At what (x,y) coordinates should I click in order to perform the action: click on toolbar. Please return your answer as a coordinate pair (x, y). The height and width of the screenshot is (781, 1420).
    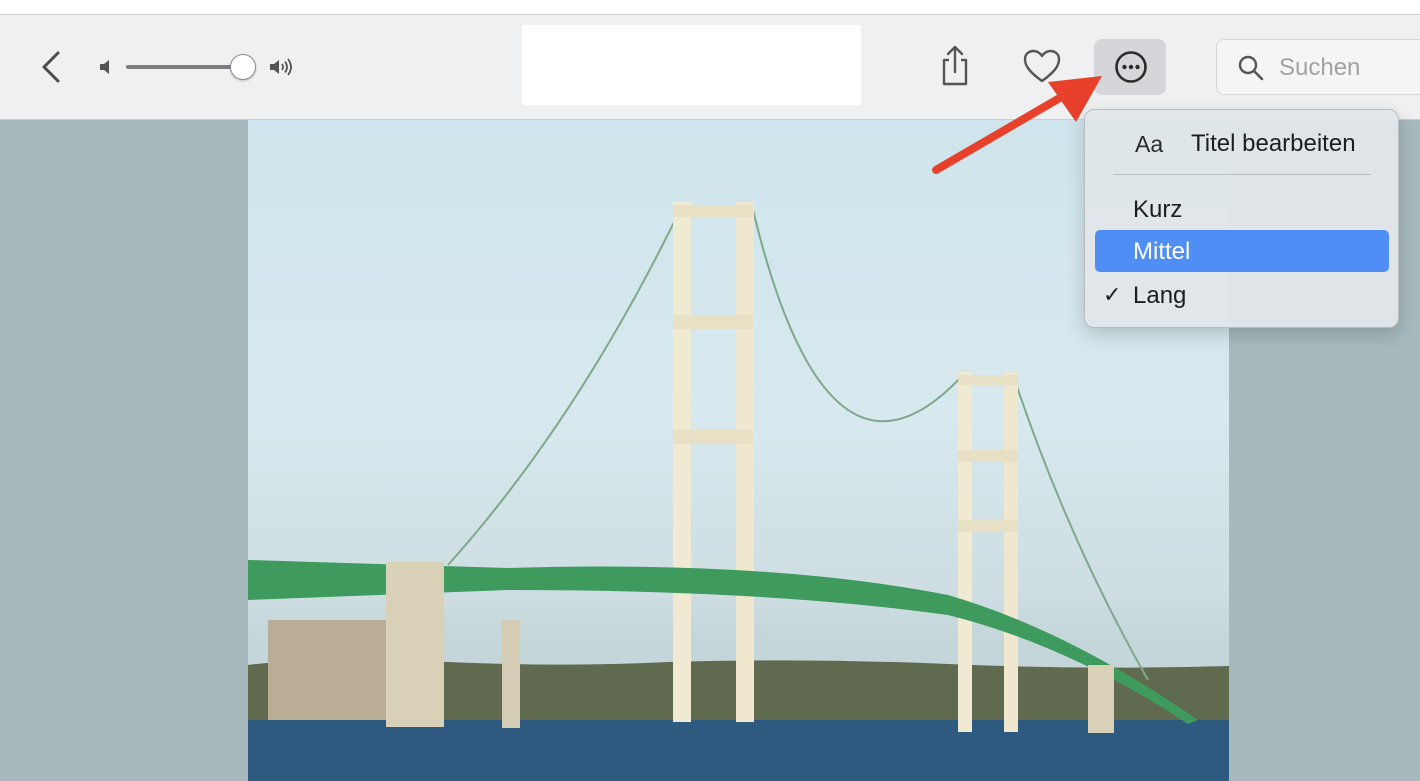
    Looking at the image, I should click on (710, 67).